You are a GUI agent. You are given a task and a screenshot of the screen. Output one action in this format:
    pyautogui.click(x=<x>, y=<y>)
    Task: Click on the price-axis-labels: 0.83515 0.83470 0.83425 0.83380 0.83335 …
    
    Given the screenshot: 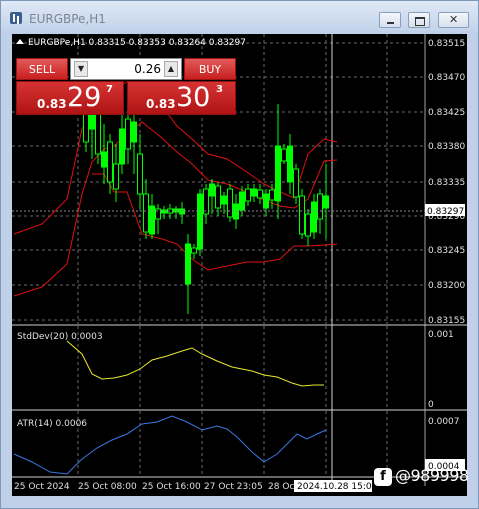 What is the action you would take?
    pyautogui.click(x=446, y=182)
    